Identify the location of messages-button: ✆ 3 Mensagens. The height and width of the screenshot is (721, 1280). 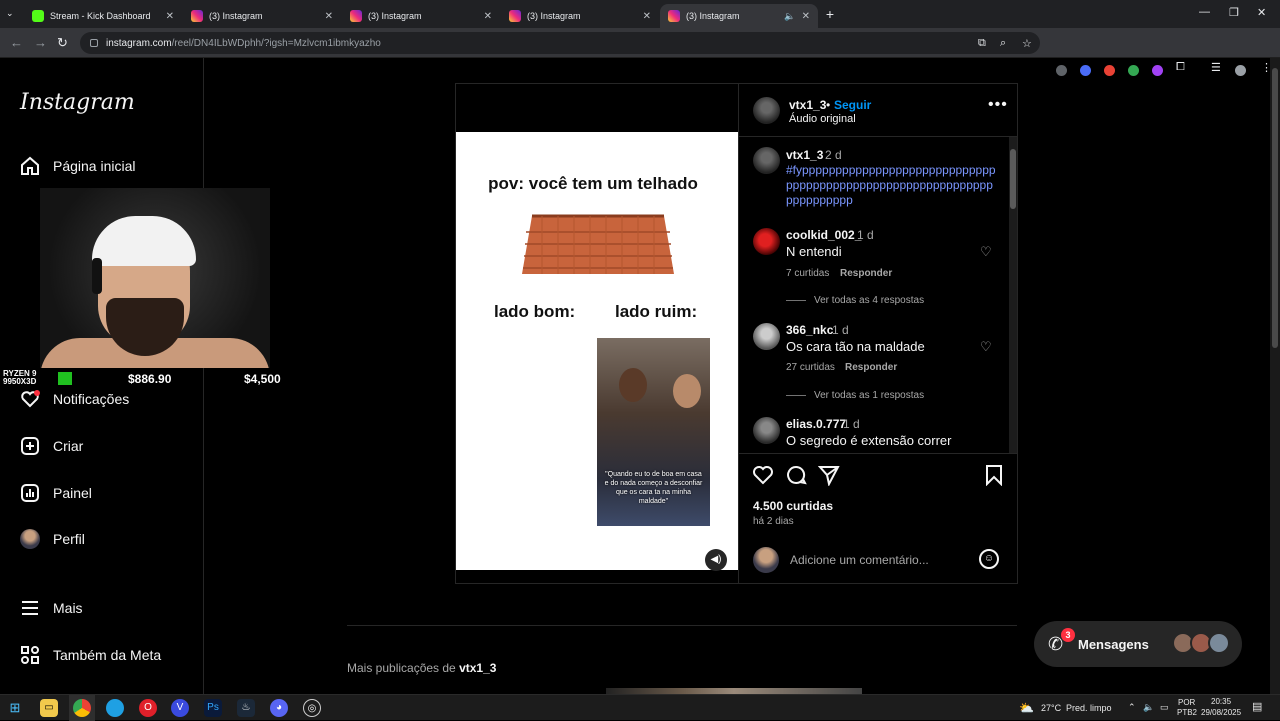
(1138, 644).